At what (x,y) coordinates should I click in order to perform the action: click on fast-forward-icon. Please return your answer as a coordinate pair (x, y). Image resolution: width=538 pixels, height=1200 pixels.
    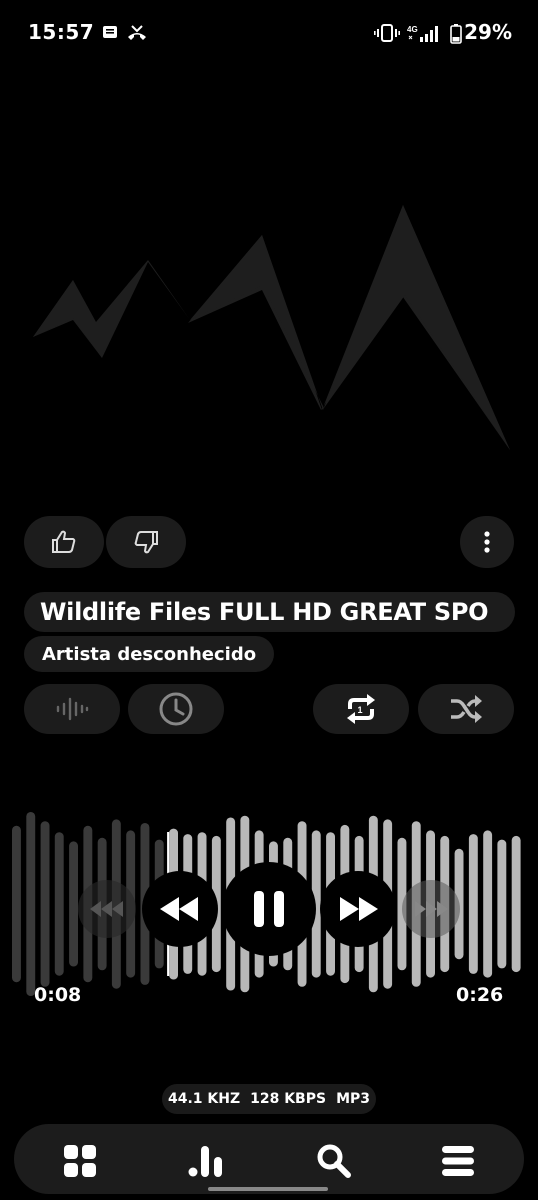
    Looking at the image, I should click on (359, 909).